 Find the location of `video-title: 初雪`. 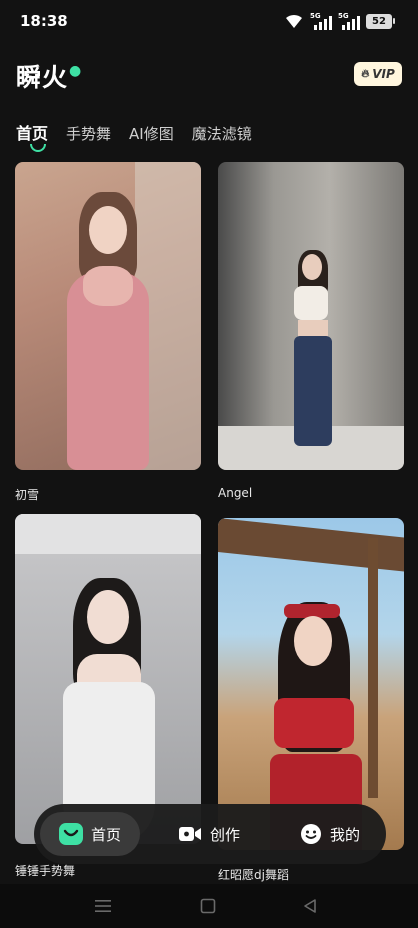

video-title: 初雪 is located at coordinates (27, 494).